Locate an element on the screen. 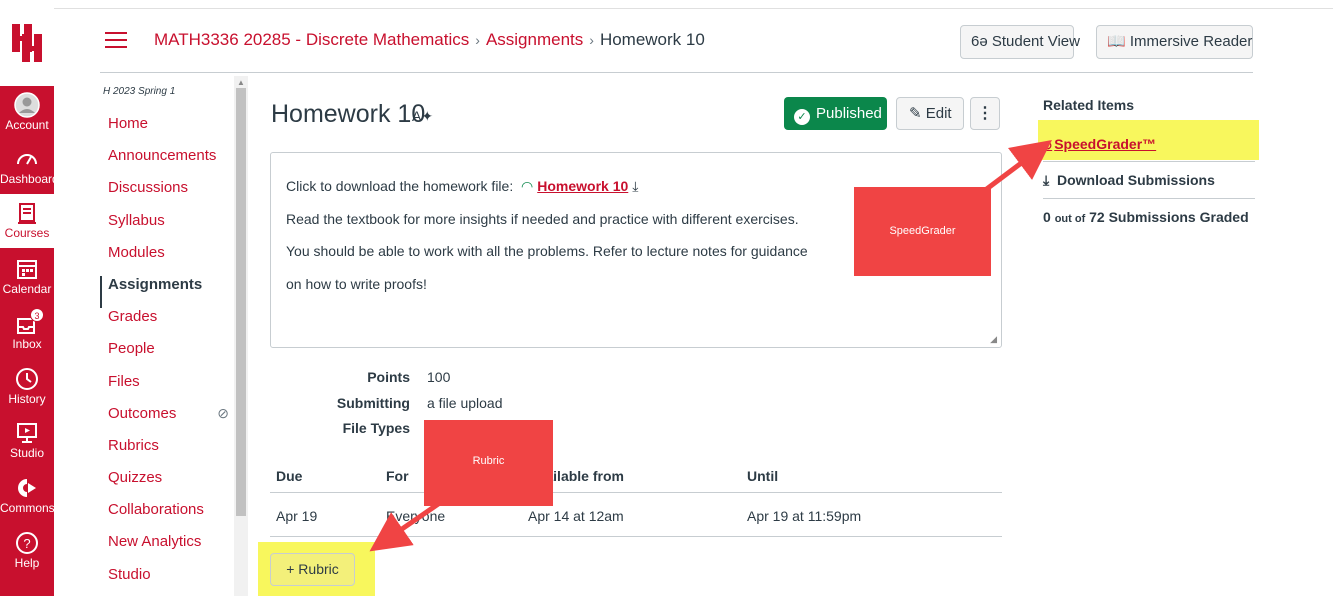 The image size is (1333, 598). speedgrader-callout: SpeedGrader is located at coordinates (922, 231).